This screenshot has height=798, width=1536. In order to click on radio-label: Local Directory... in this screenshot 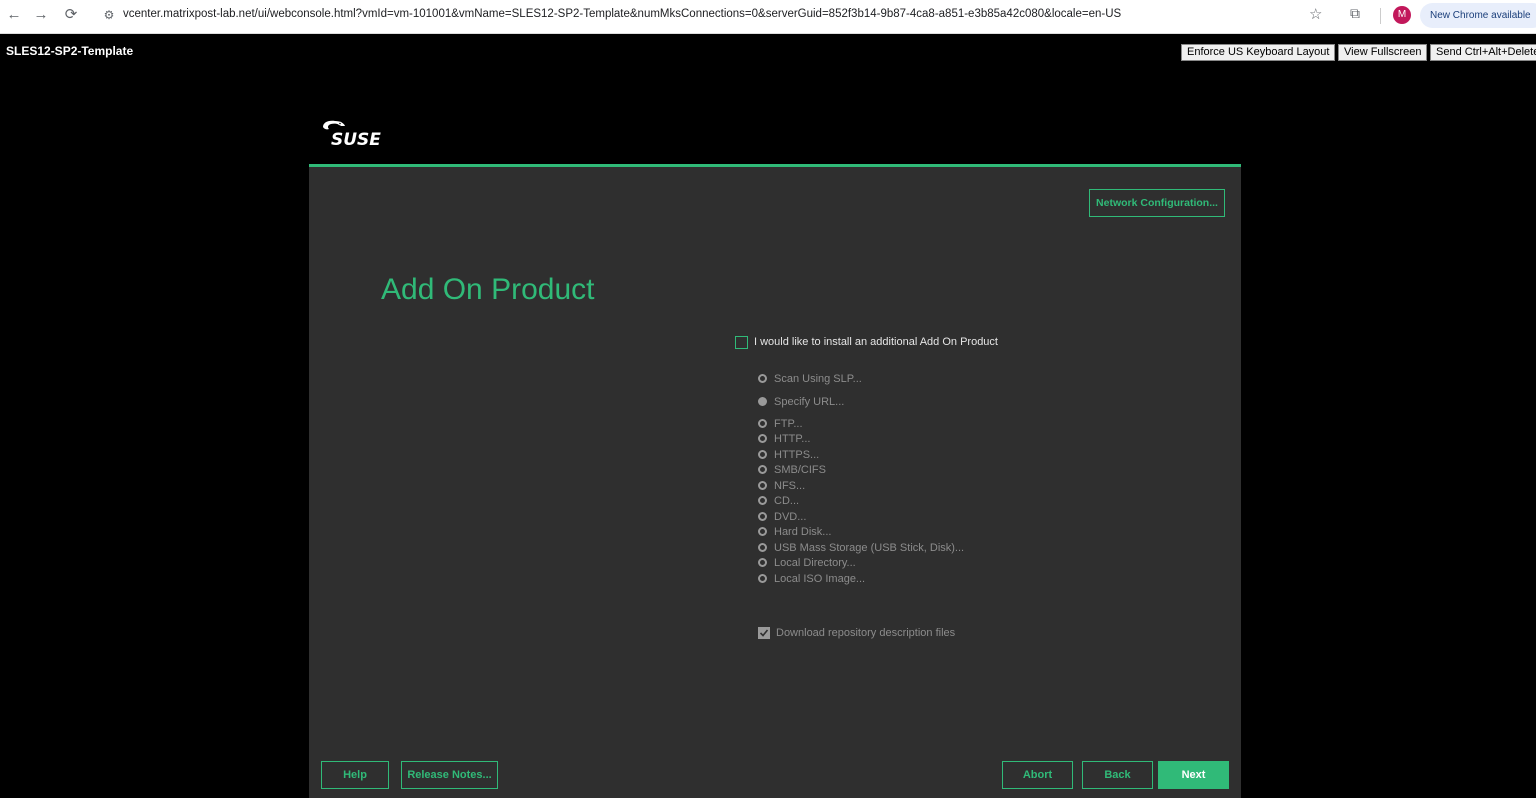, I will do `click(815, 563)`.